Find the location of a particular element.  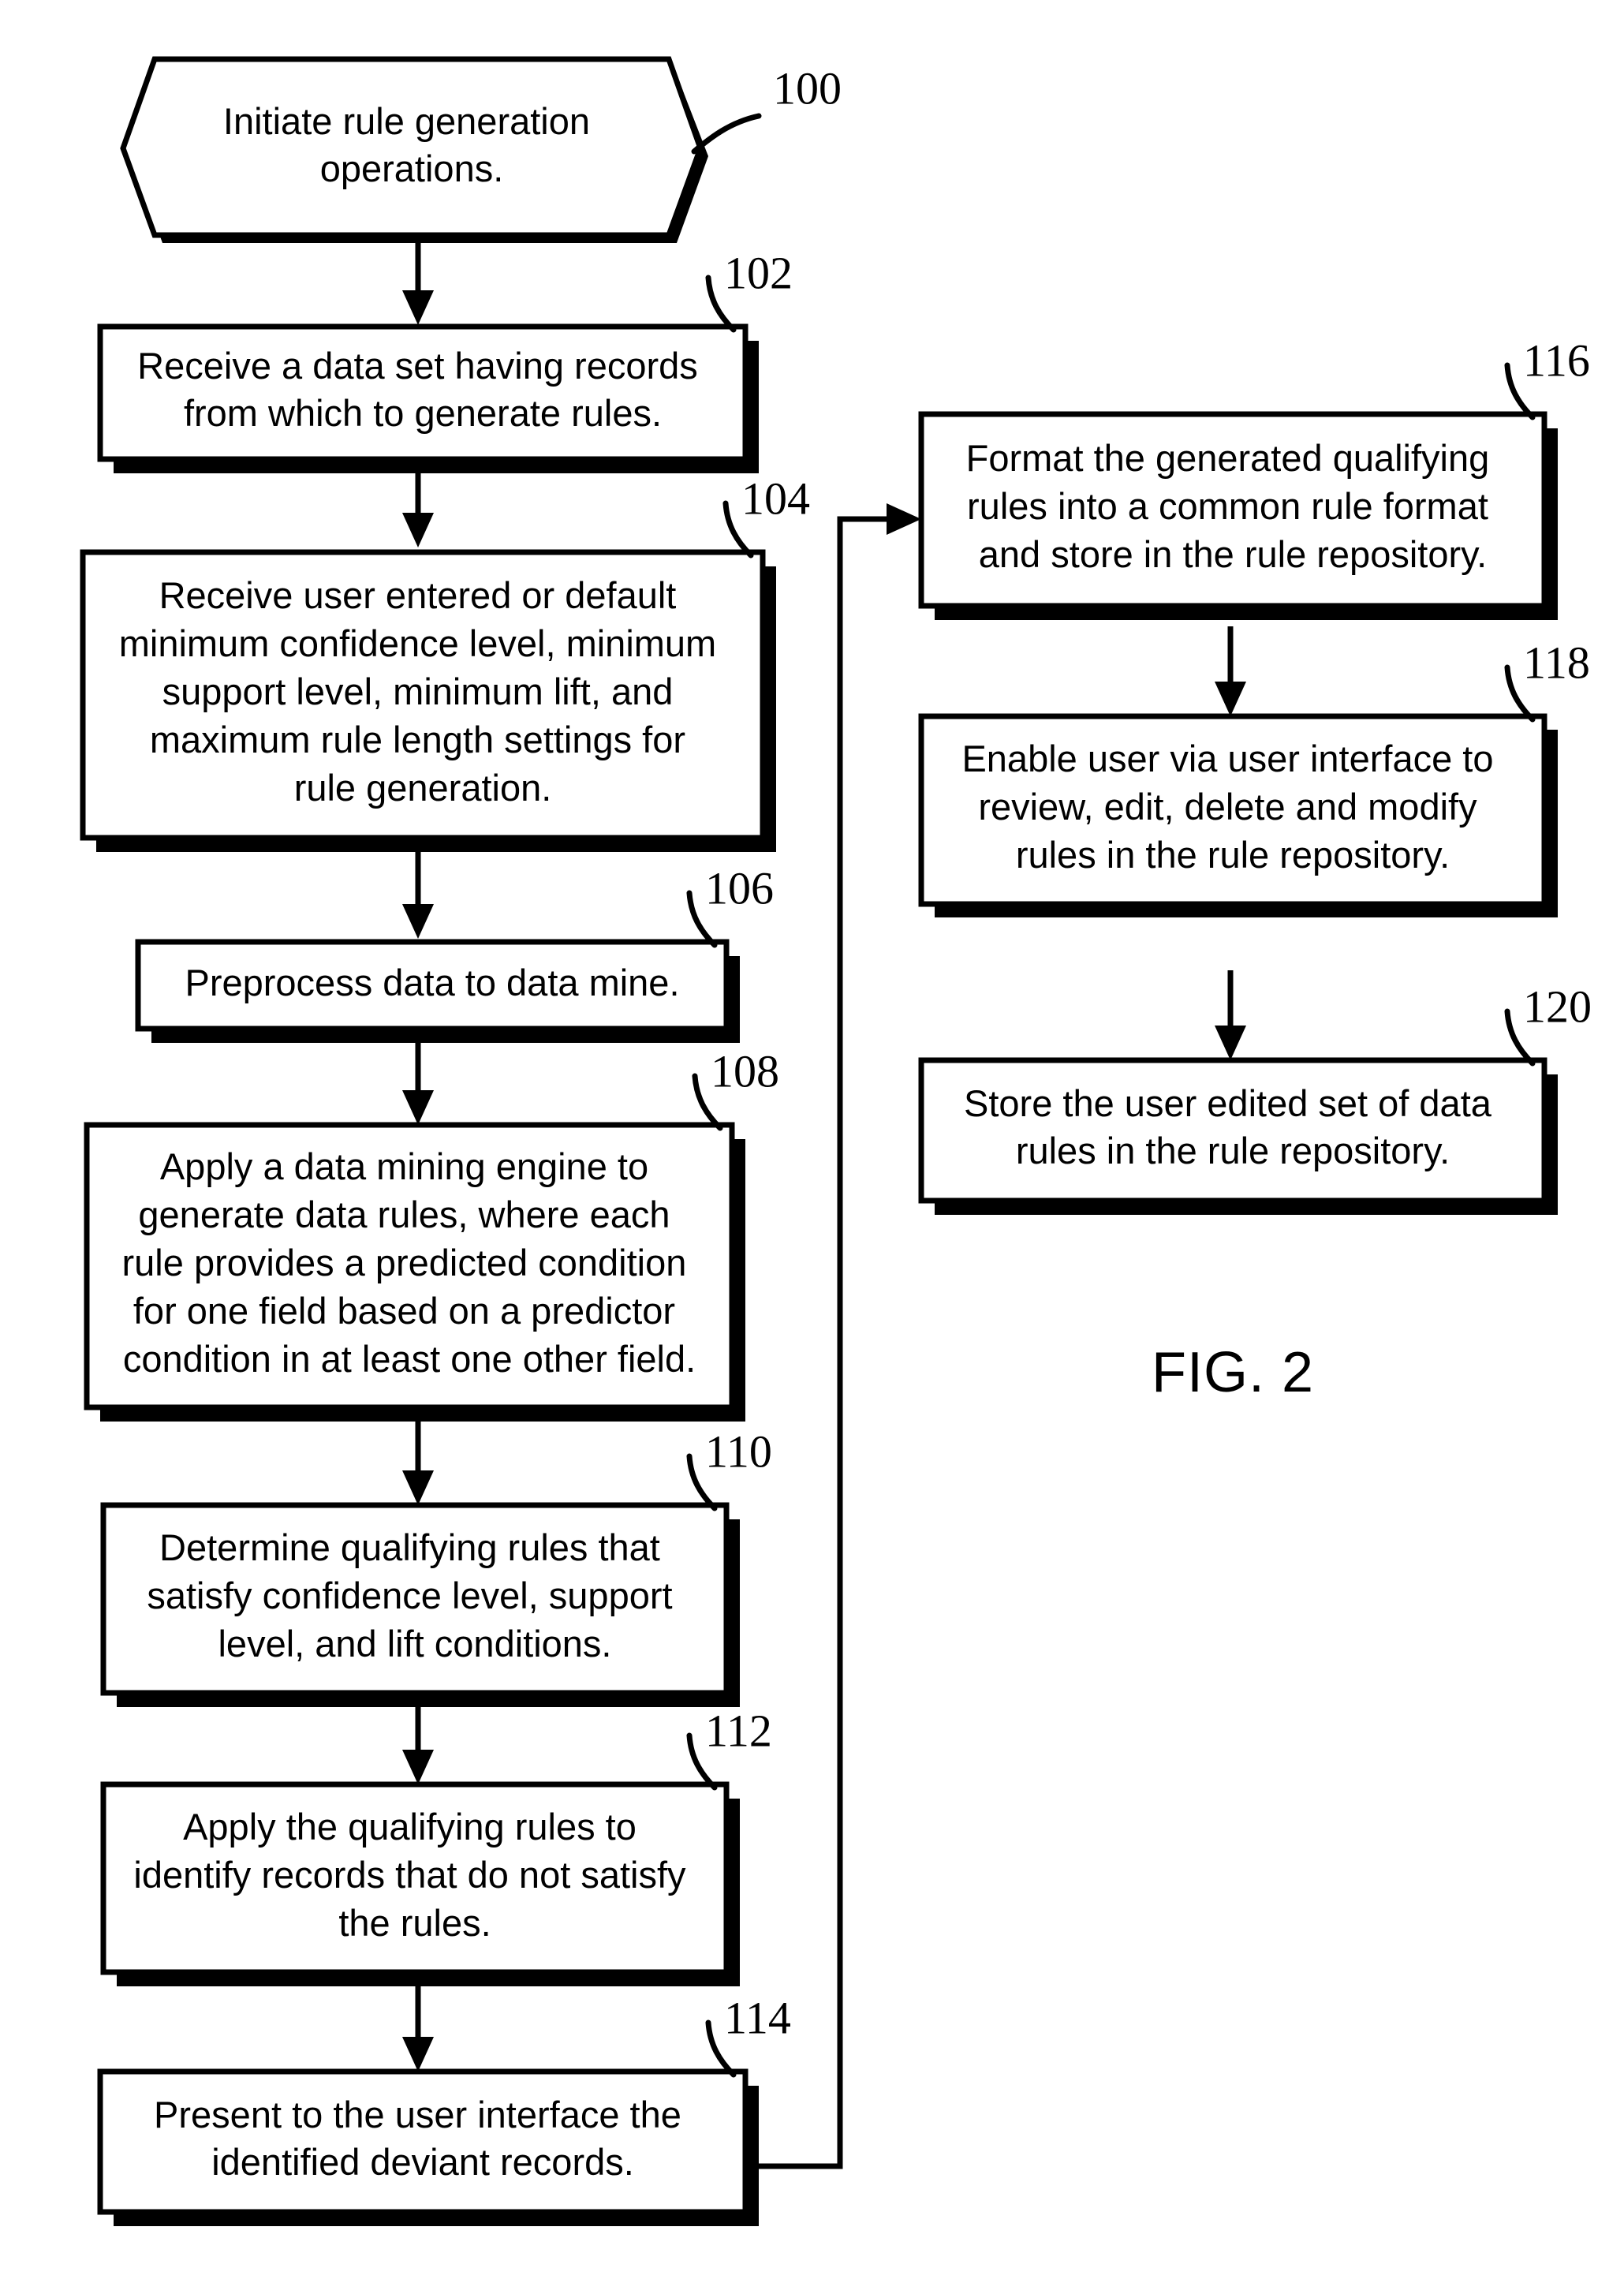

node-118-line-2: rules in the rule repository. is located at coordinates (1233, 855).